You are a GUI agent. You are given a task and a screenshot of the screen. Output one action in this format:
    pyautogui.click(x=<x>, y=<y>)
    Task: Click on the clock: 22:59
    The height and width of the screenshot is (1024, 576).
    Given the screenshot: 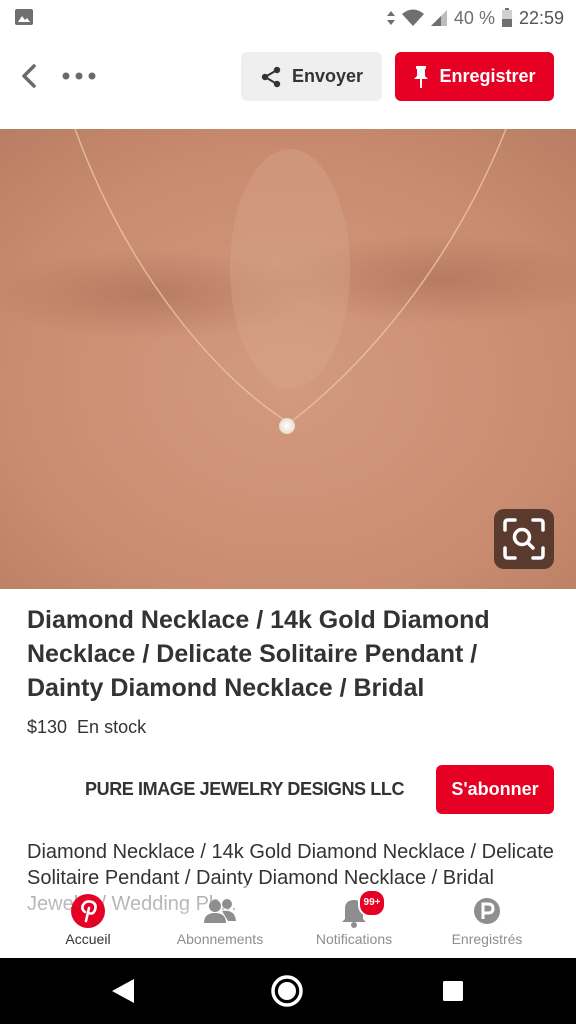 What is the action you would take?
    pyautogui.click(x=541, y=17)
    